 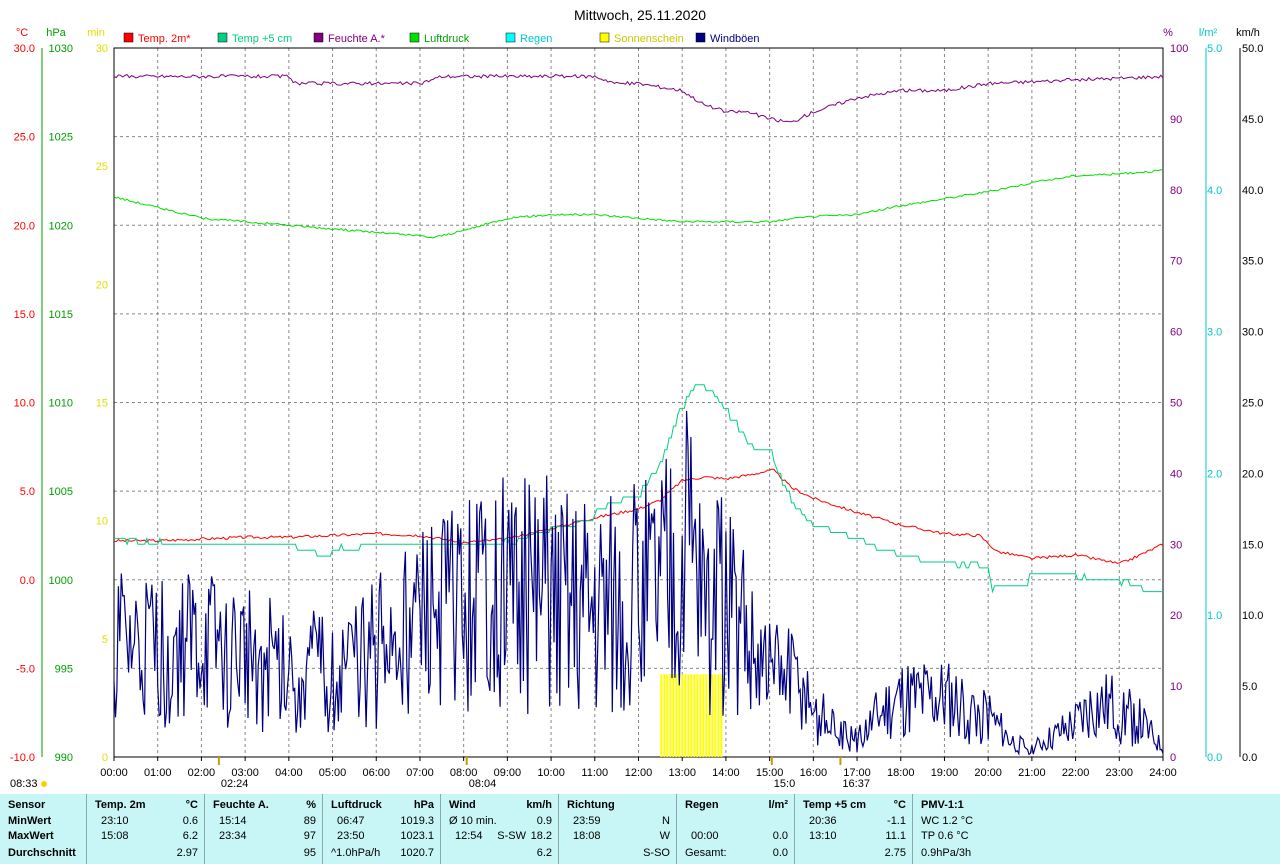 I want to click on stats-col-feuchte: Feuchte A. % 15:14 89 23:34 97 95, so click(x=263, y=829).